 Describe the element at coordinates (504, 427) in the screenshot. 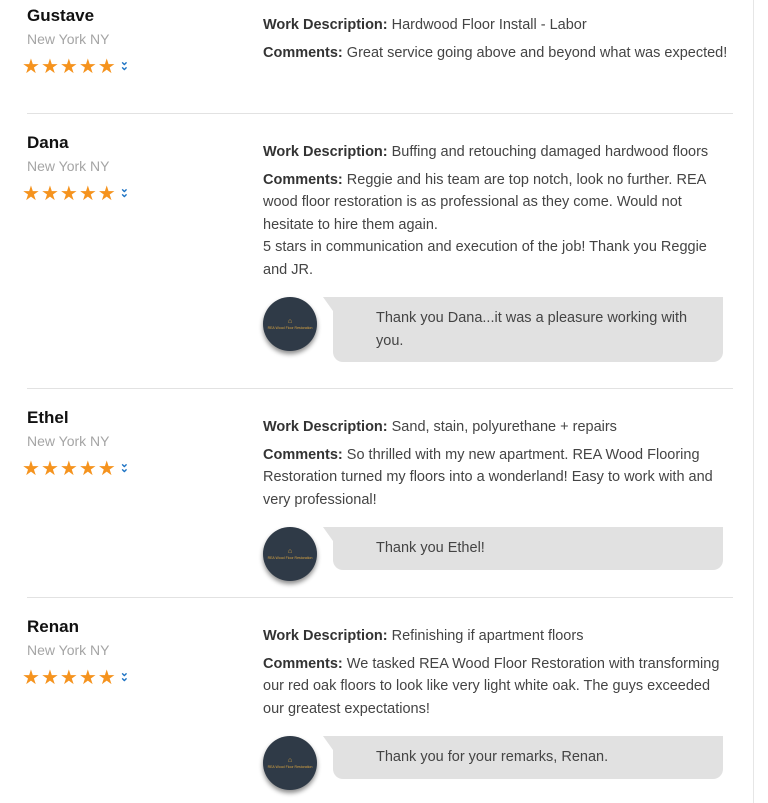

I see `work-description: Sand, stain, polyurethane + repairs` at that location.